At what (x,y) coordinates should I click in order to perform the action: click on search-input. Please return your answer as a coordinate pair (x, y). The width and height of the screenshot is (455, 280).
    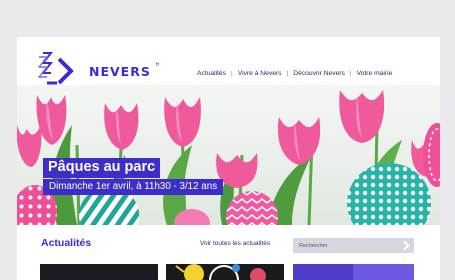
    Looking at the image, I should click on (345, 245).